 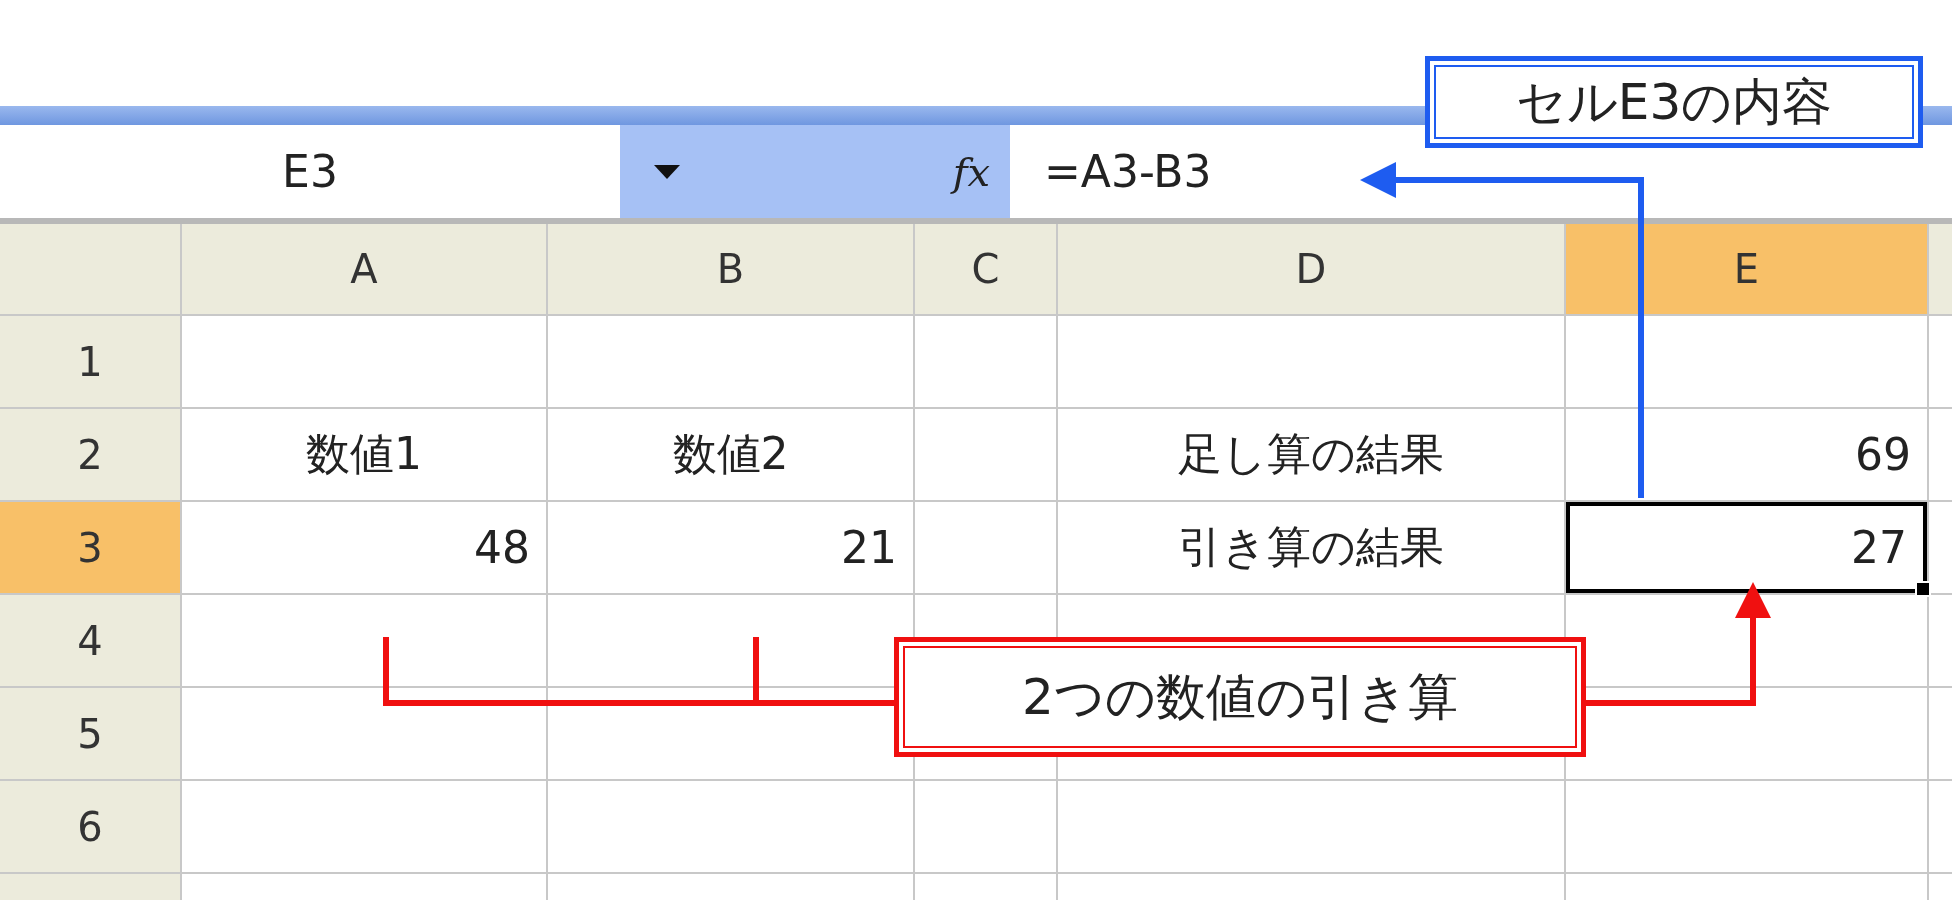 I want to click on table-cell: 69, so click(x=1746, y=454).